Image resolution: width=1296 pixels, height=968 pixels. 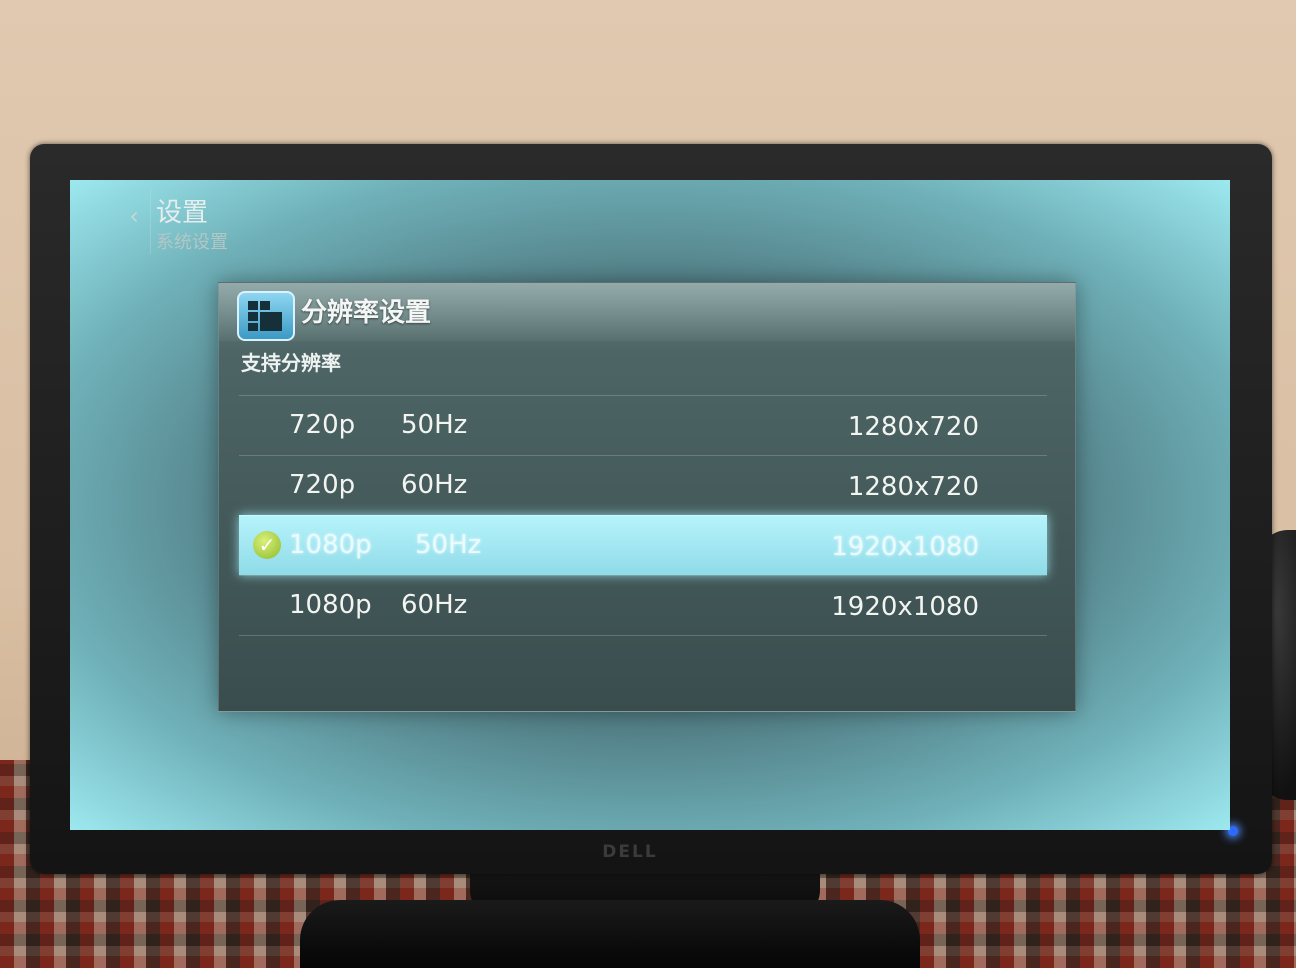 What do you see at coordinates (150, 221) in the screenshot?
I see `nav-divider` at bounding box center [150, 221].